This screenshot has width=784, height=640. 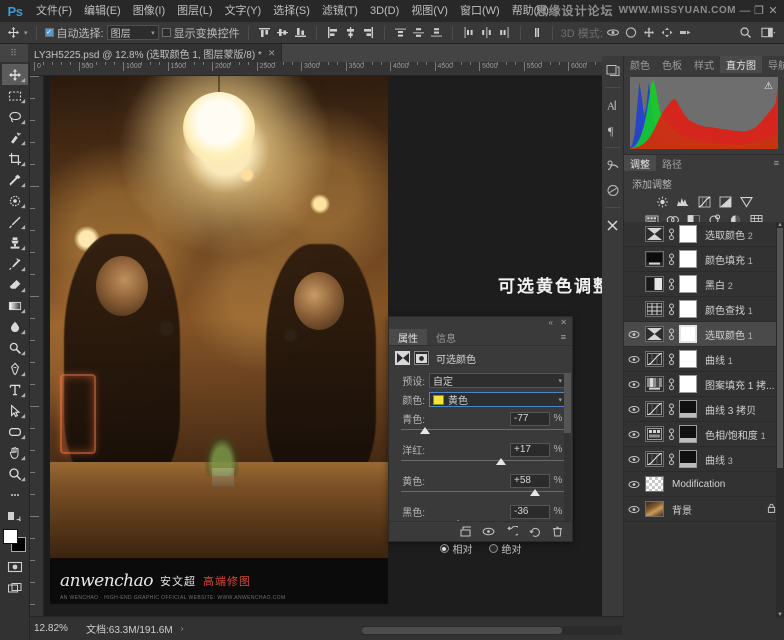 What do you see at coordinates (166, 32) in the screenshot?
I see `show-transform-checkbox` at bounding box center [166, 32].